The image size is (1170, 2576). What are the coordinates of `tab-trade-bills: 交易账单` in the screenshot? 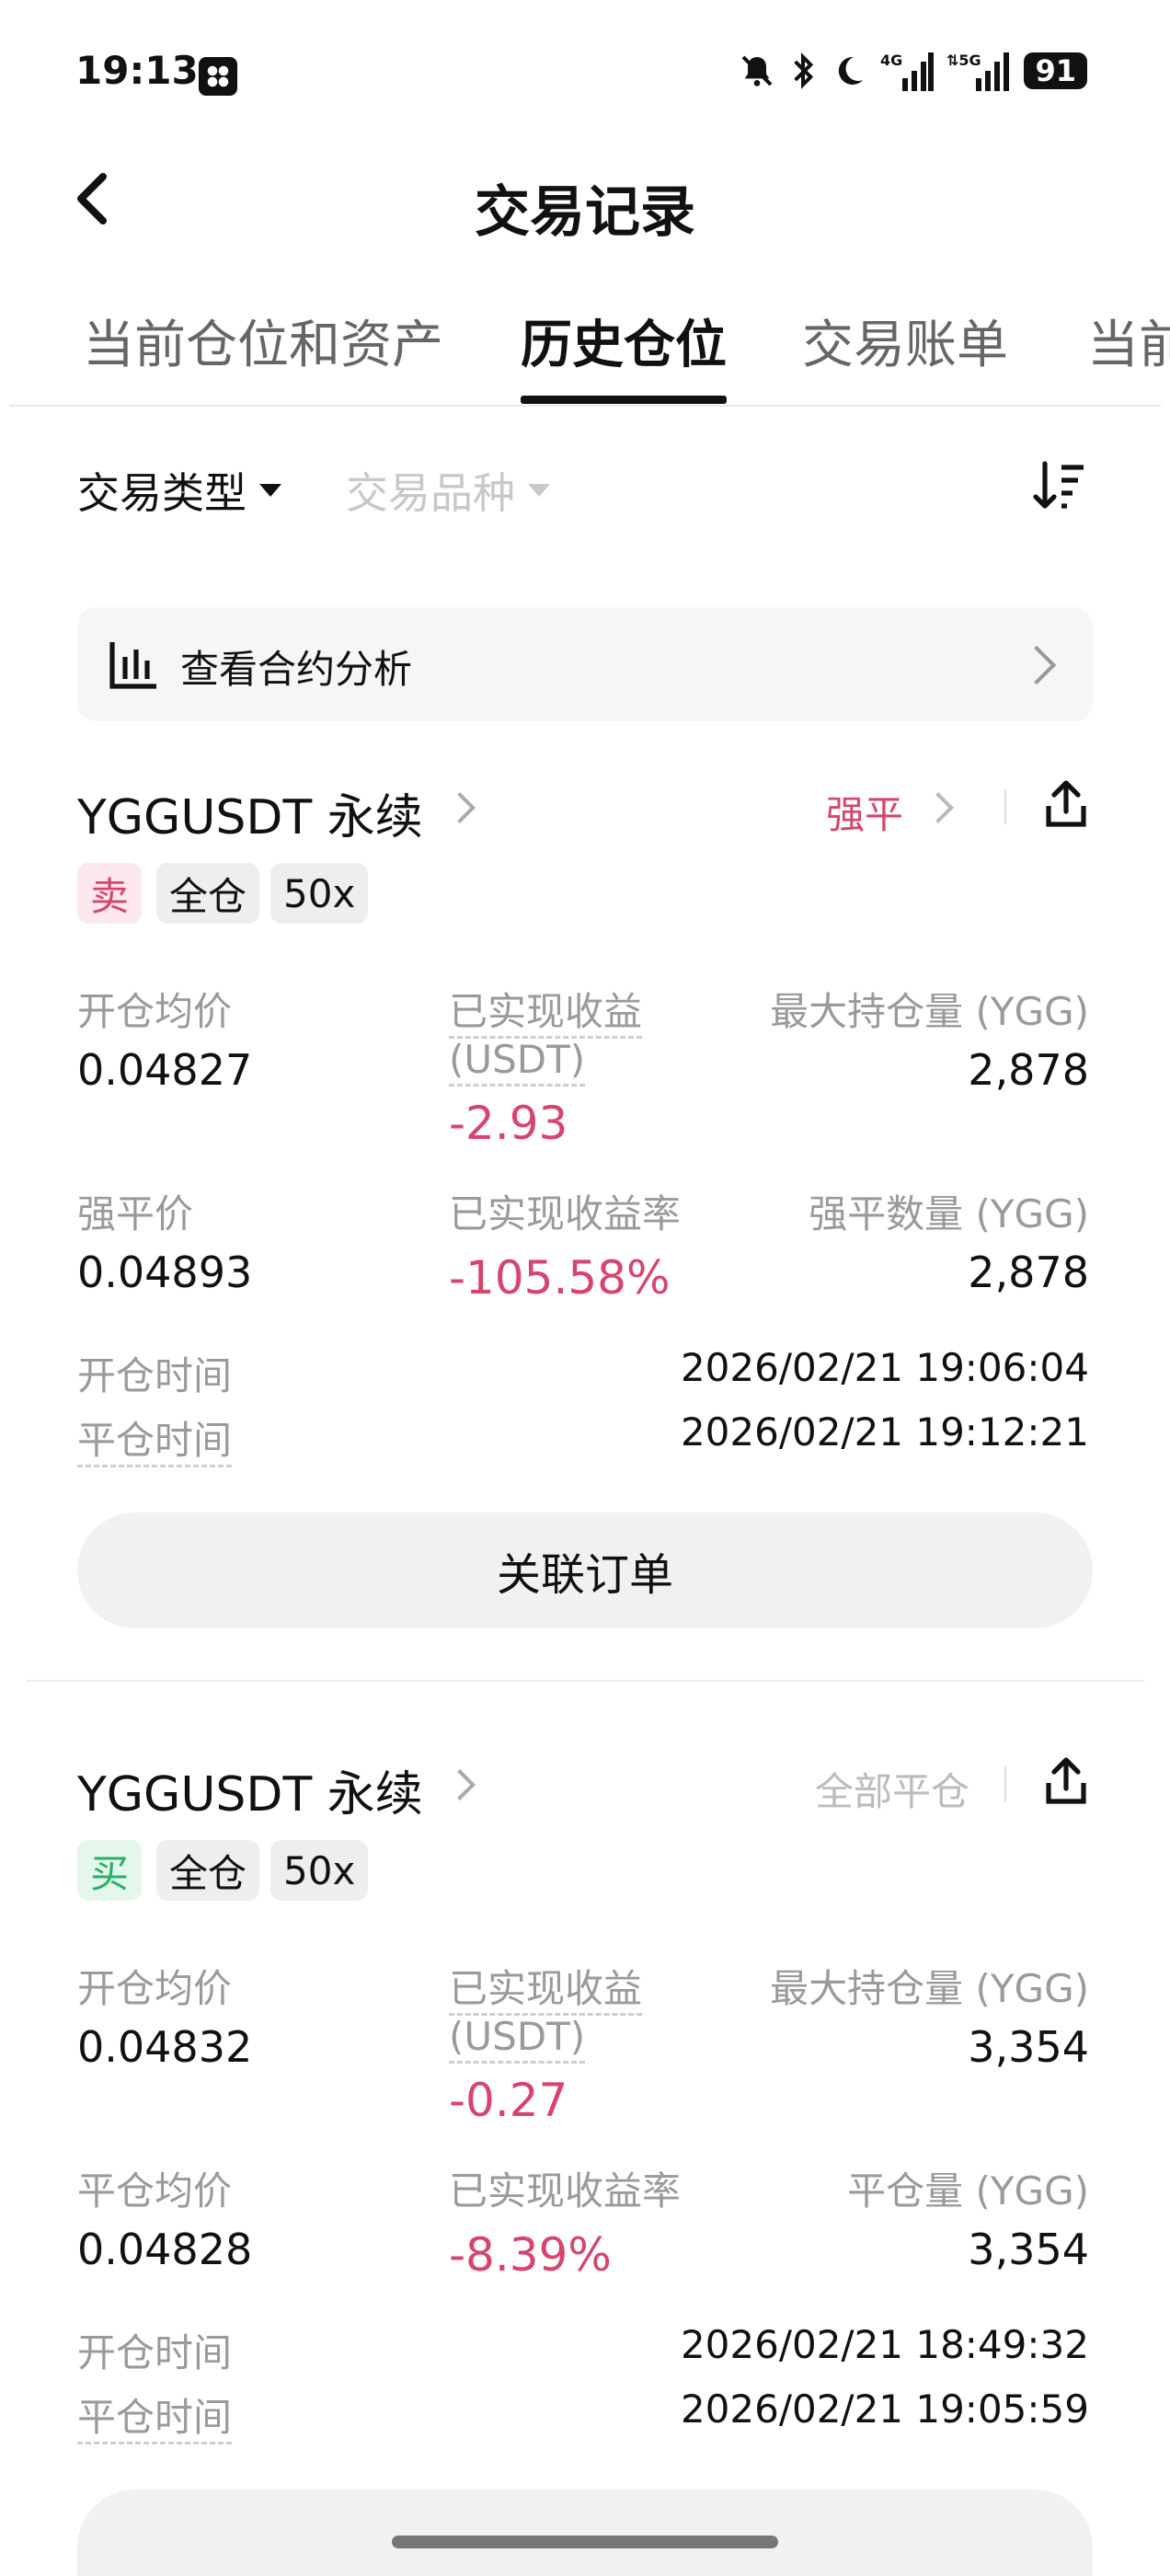 It's located at (905, 341).